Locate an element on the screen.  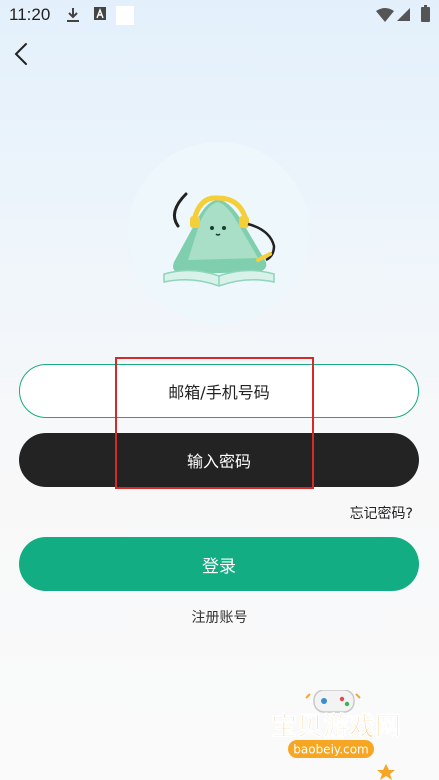
signal-icon is located at coordinates (403, 14).